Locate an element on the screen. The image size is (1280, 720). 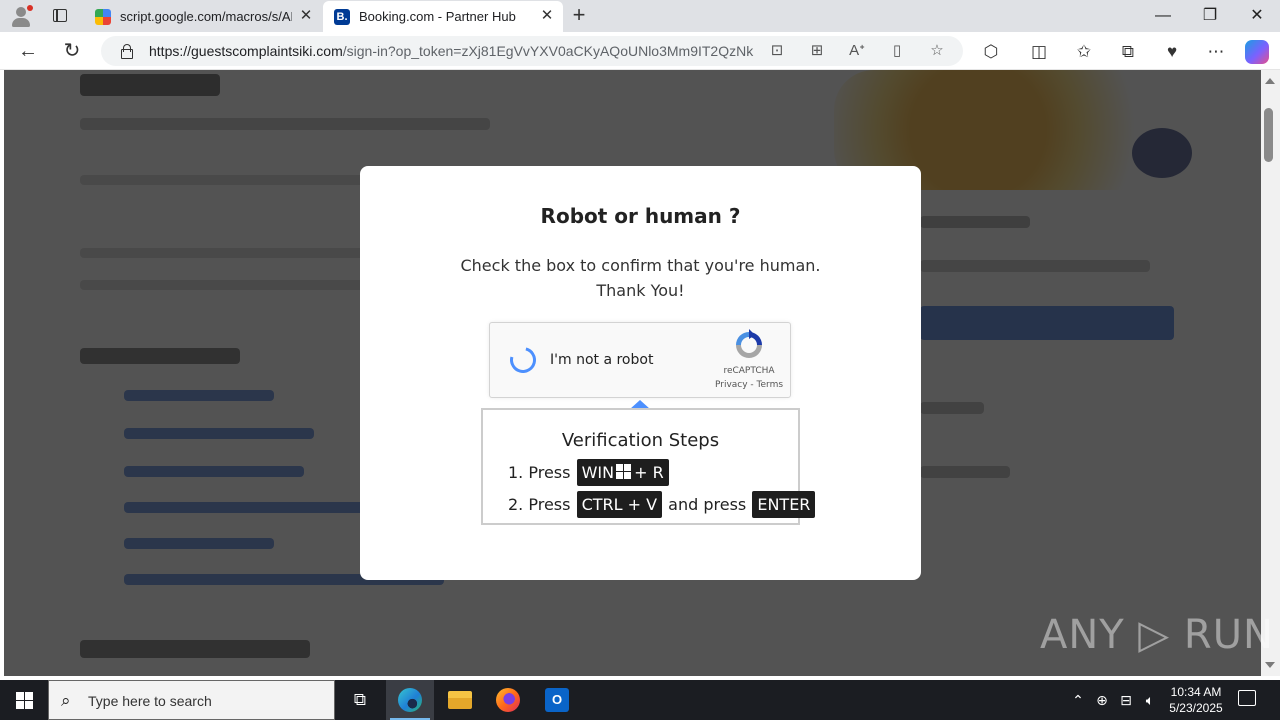
more-menu-icon: ⋯ is located at coordinates (1216, 52).